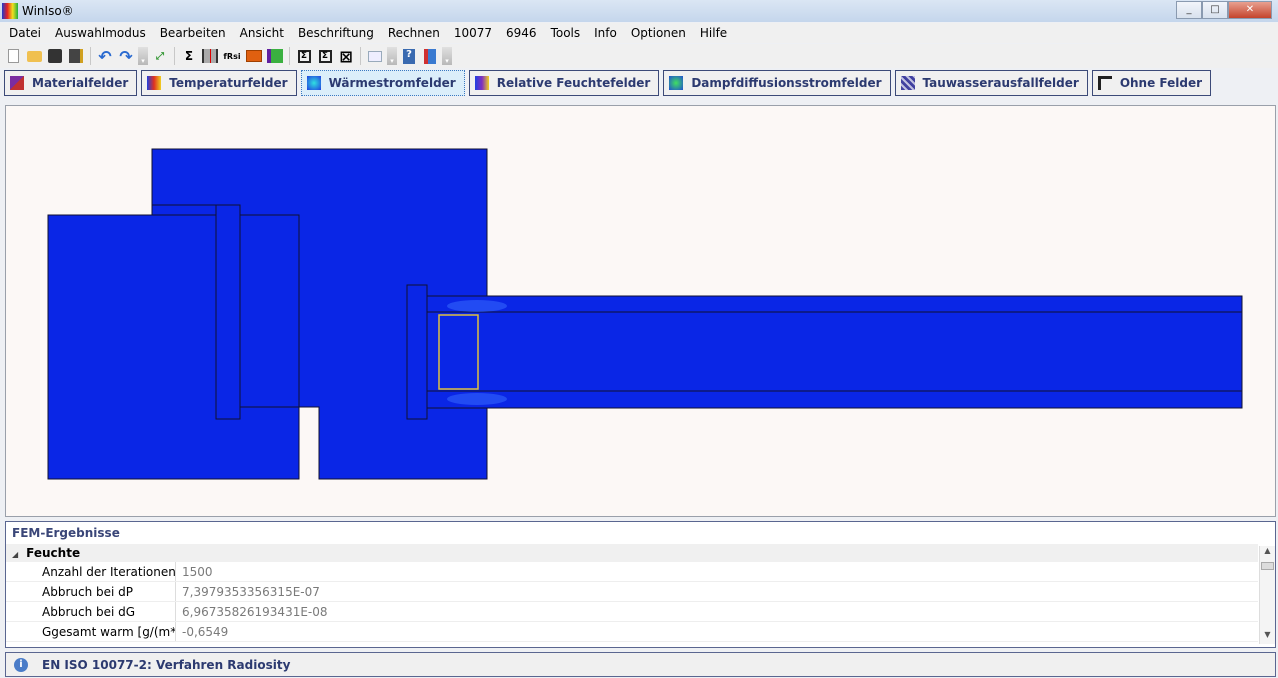  Describe the element at coordinates (126, 56) in the screenshot. I see `redo-icon: ↷` at that location.